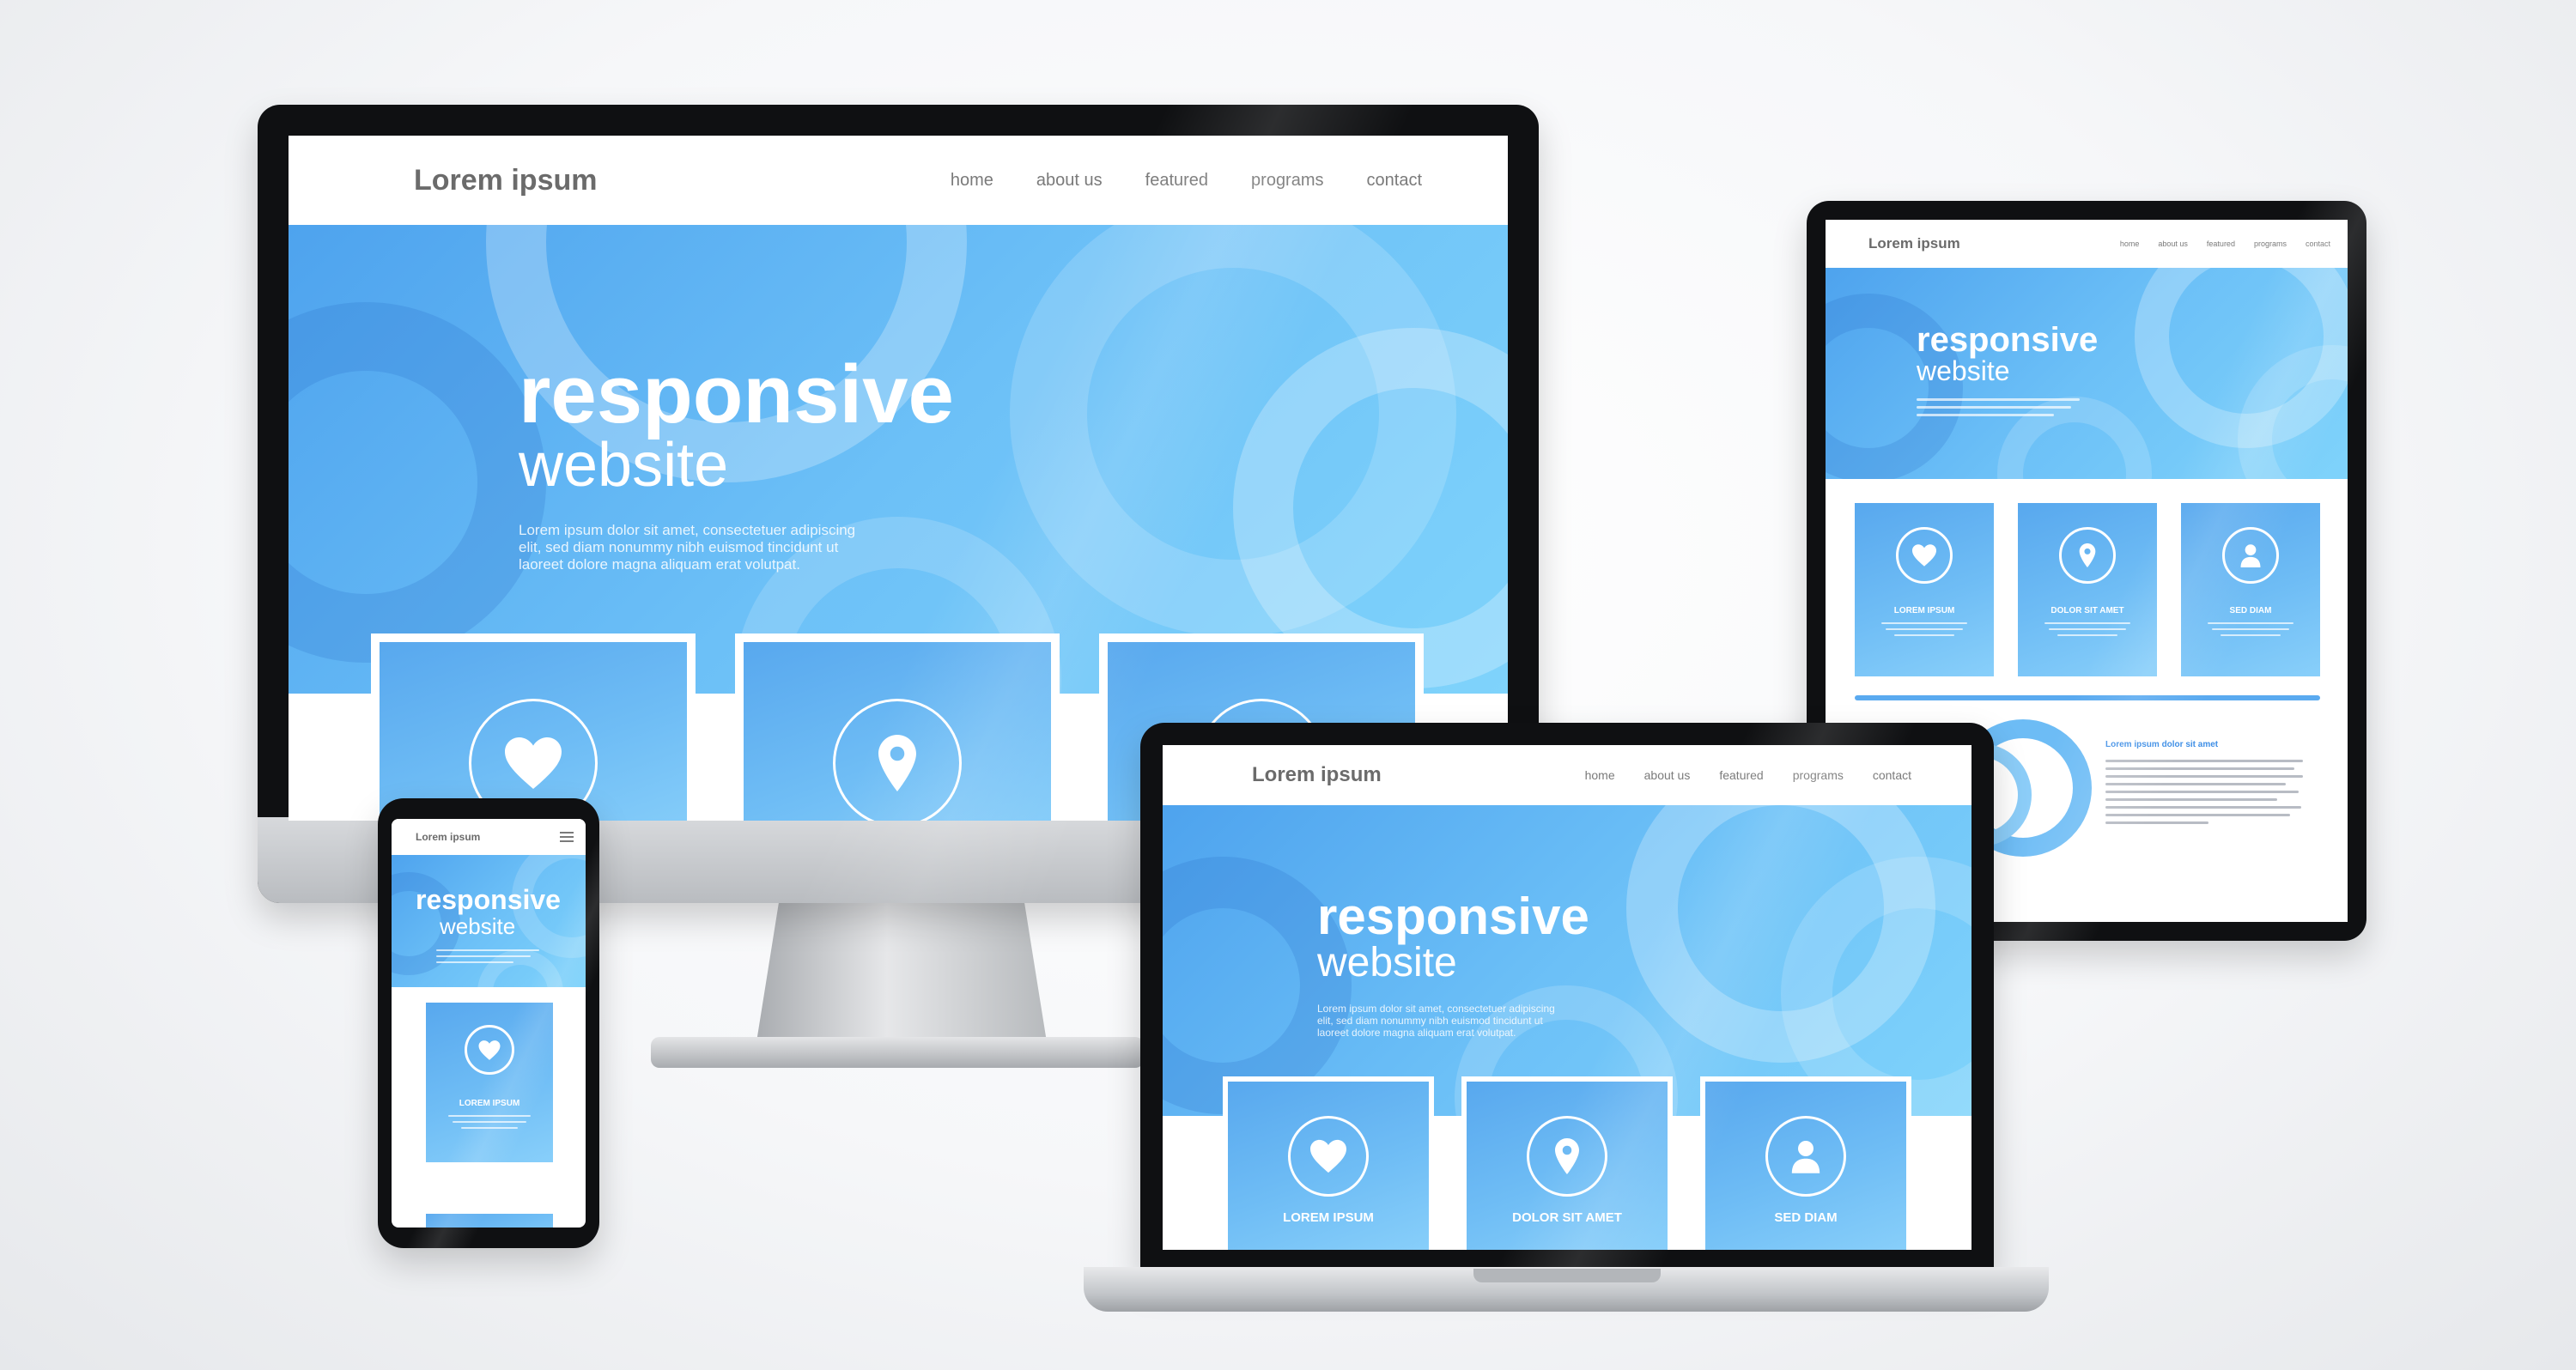 The height and width of the screenshot is (1370, 2576). I want to click on laptop-hinge-notch, so click(1567, 1275).